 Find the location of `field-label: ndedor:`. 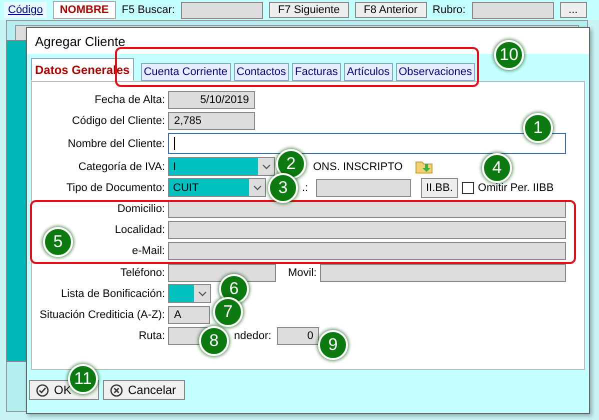

field-label: ndedor: is located at coordinates (253, 336).